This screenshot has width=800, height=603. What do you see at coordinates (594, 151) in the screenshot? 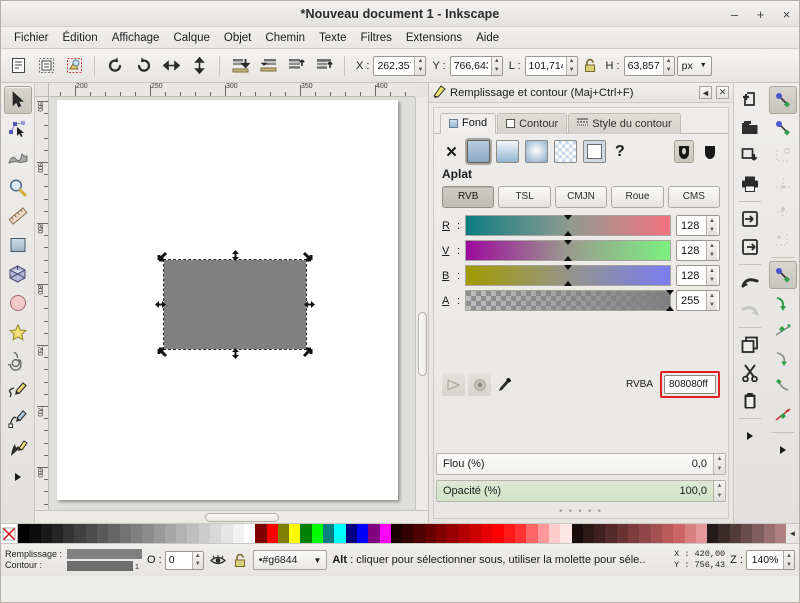
I see `swatch-button` at bounding box center [594, 151].